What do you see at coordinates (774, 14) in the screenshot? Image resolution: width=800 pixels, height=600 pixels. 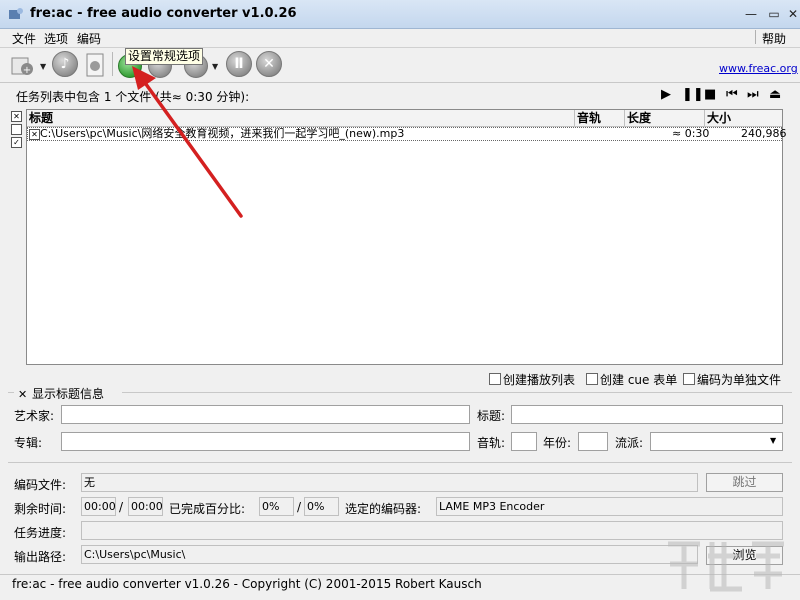 I see `maximize-button: ▭` at bounding box center [774, 14].